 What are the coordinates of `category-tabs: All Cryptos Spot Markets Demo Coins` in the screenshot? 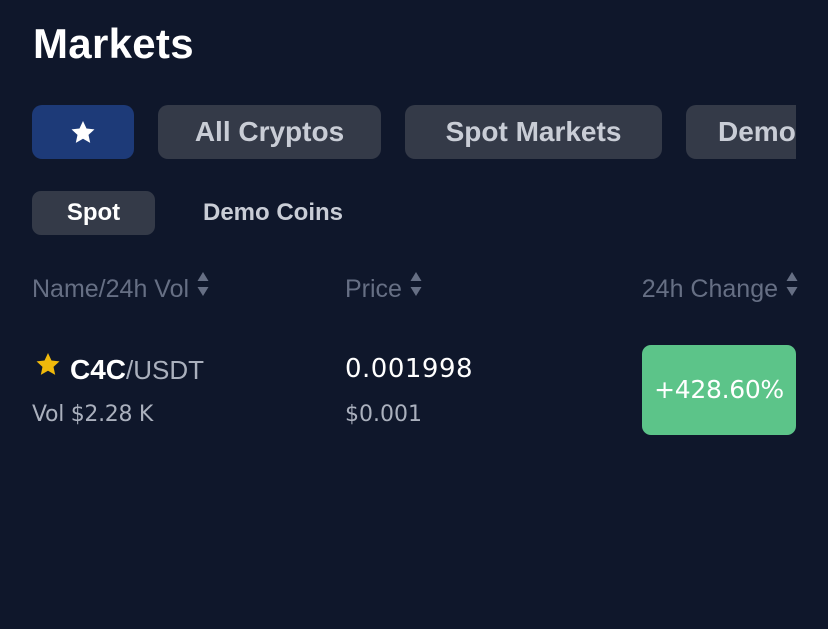 It's located at (398, 132).